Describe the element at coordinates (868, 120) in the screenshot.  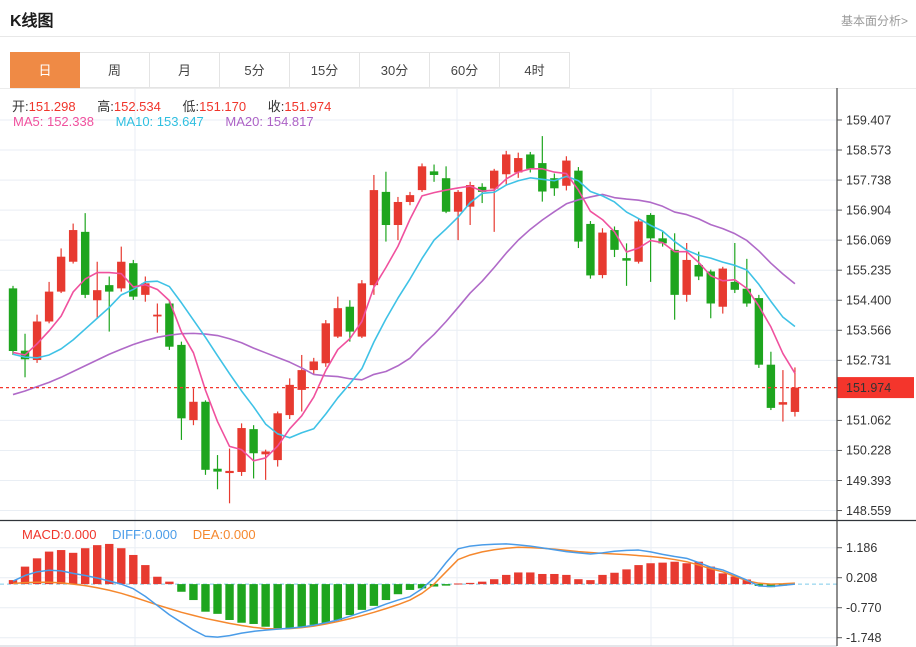
I see `svg-text: 159.407` at that location.